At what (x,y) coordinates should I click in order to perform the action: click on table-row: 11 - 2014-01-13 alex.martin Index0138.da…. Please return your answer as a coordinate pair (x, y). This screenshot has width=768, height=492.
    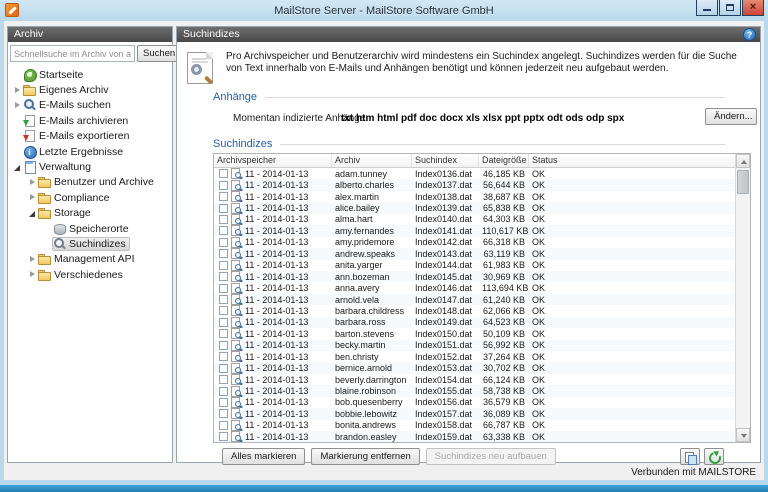
    Looking at the image, I should click on (482, 197).